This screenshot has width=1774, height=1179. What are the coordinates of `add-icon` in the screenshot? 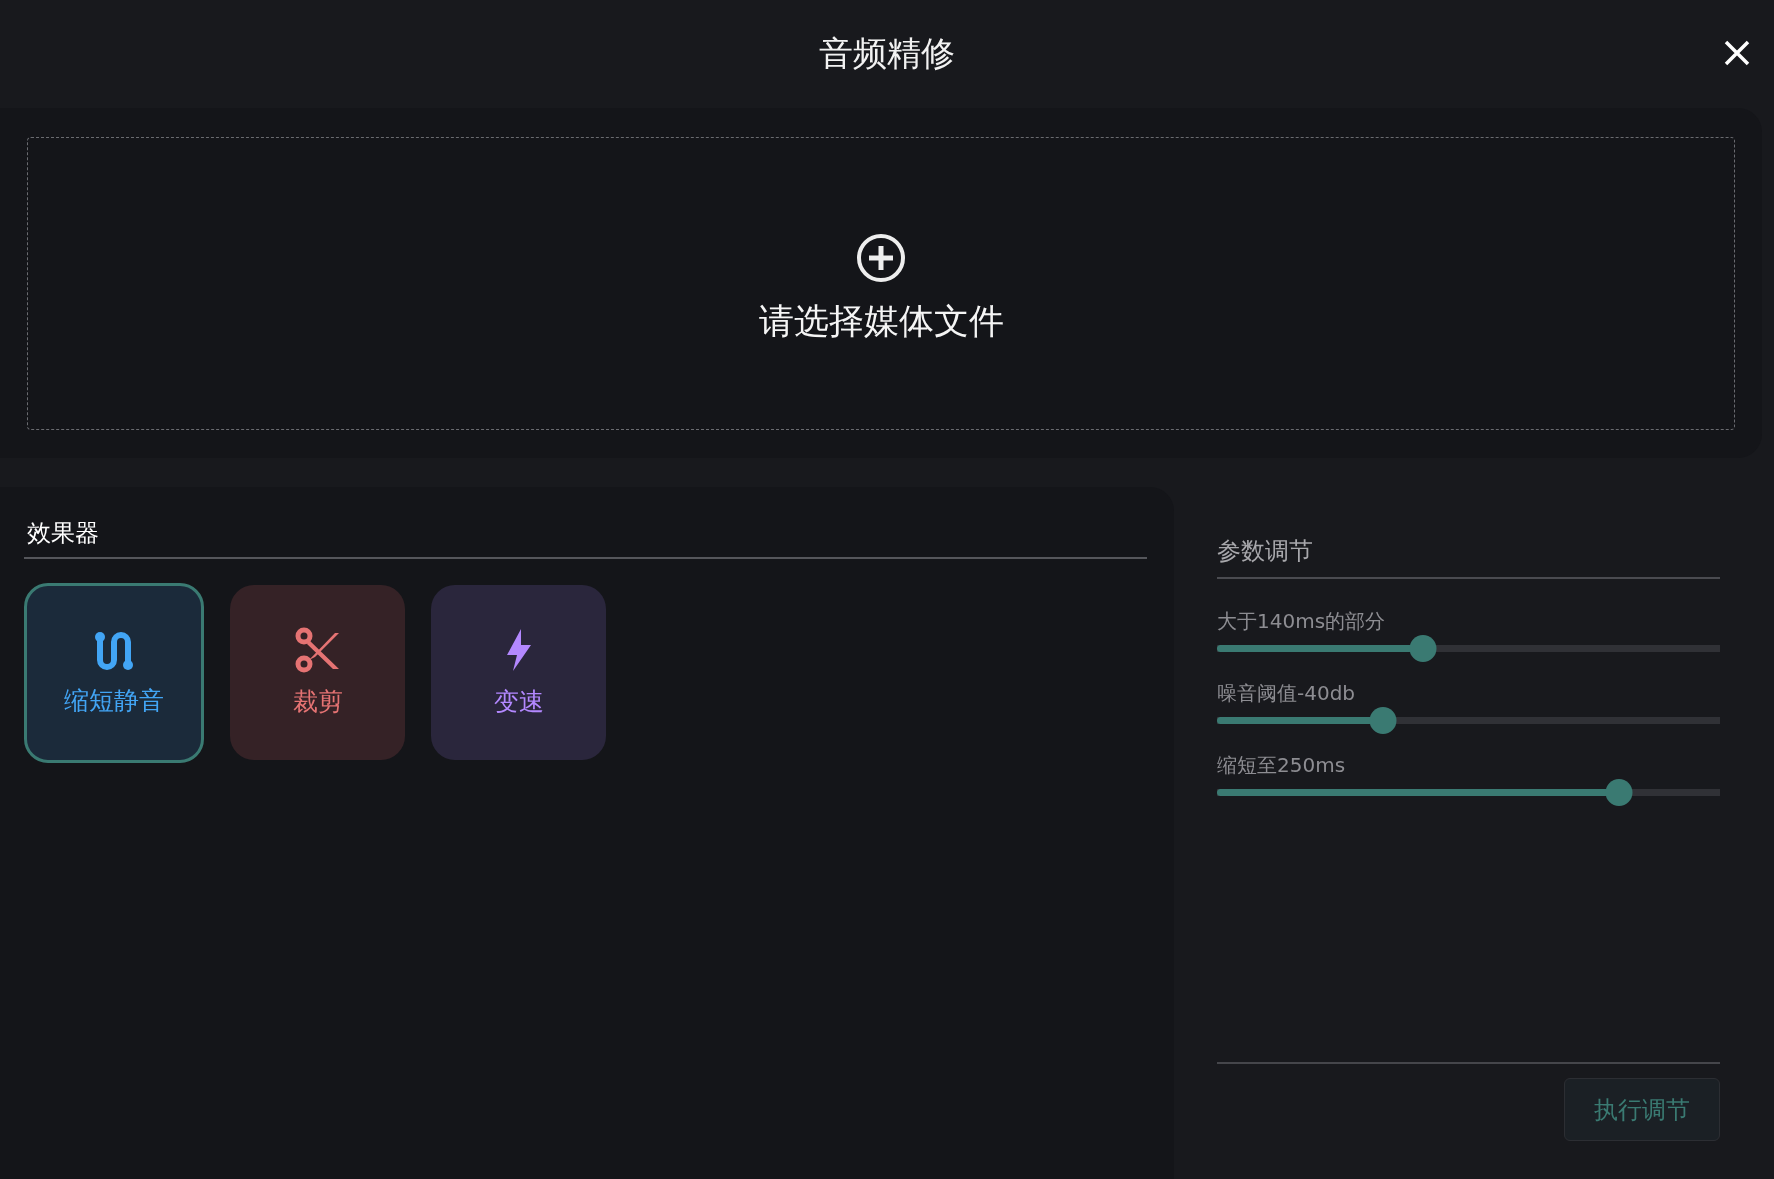 It's located at (881, 258).